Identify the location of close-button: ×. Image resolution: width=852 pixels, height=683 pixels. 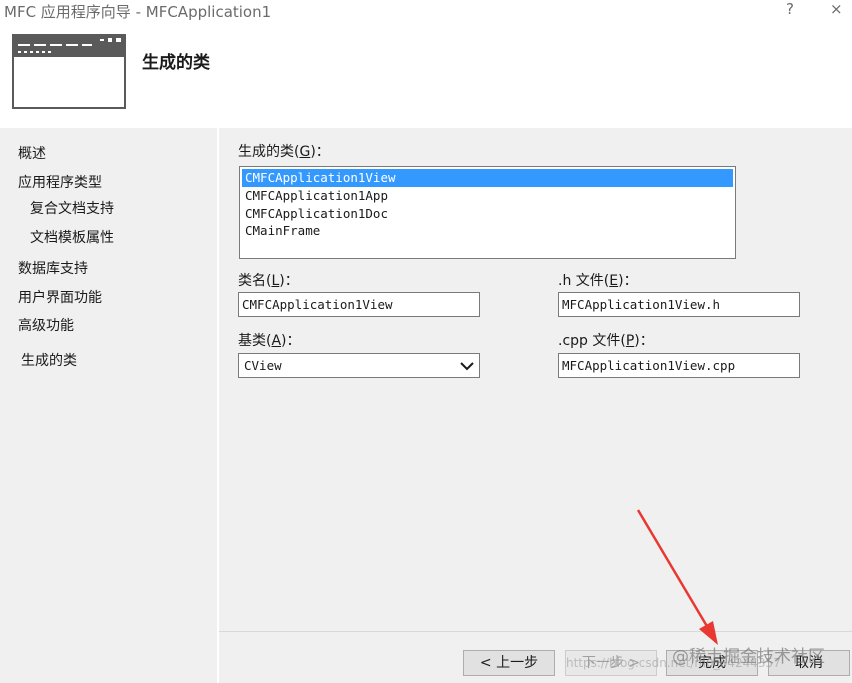
(836, 9).